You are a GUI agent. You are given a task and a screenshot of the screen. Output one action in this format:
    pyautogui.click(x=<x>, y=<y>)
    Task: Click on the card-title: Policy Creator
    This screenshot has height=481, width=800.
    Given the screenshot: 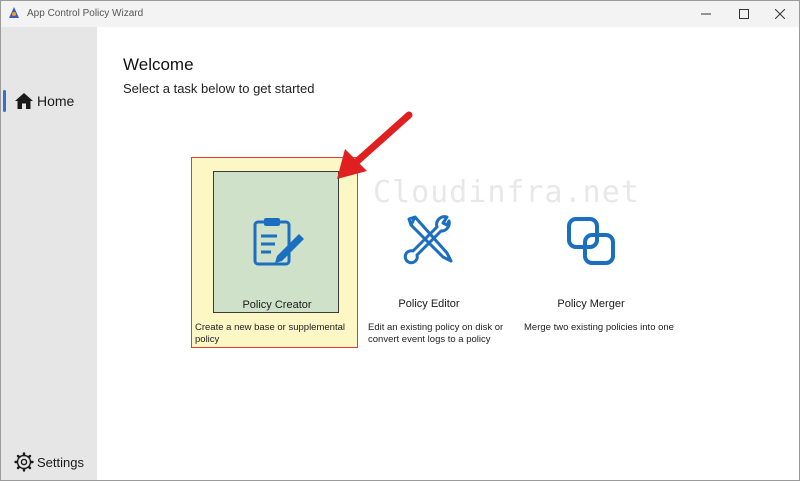 What is the action you would take?
    pyautogui.click(x=277, y=305)
    